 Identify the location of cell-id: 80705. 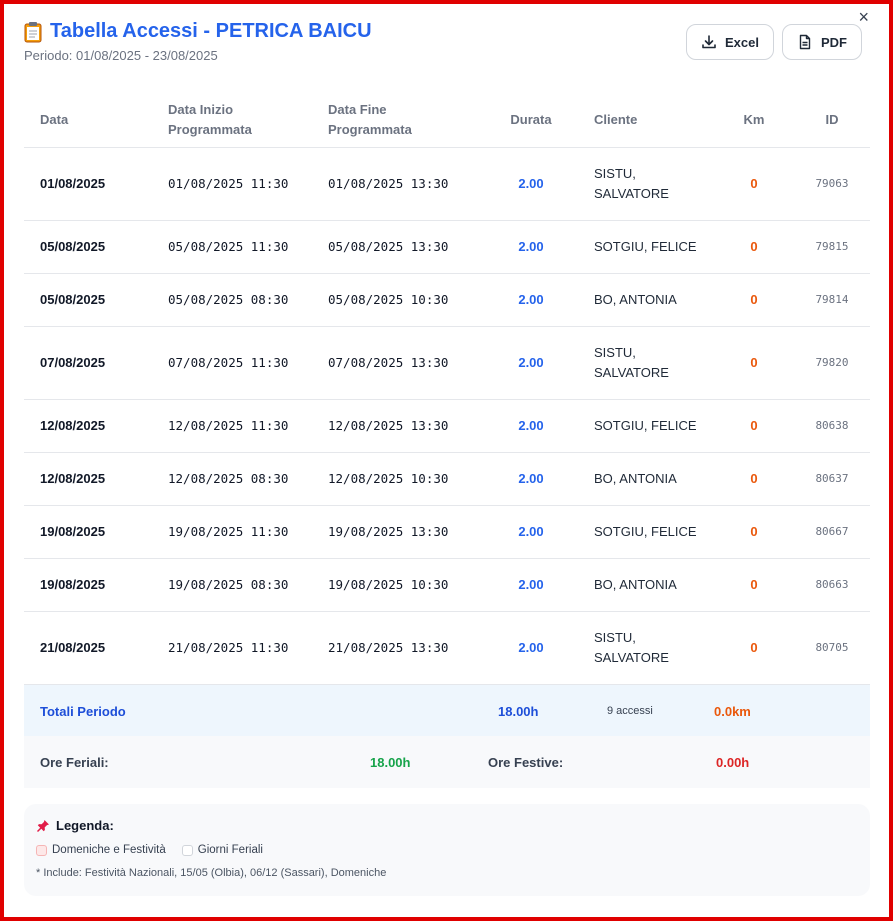
(832, 648).